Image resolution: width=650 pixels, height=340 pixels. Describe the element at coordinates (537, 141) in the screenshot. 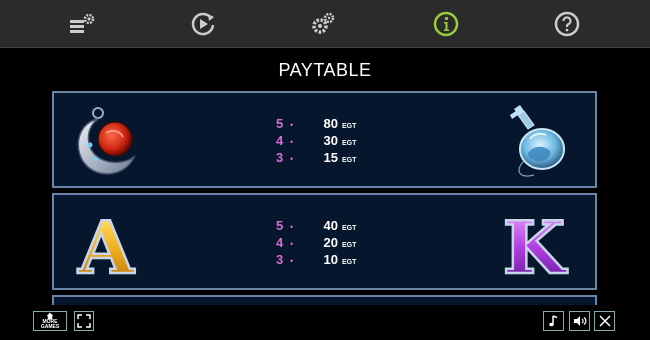

I see `potion-bottle-icon` at that location.